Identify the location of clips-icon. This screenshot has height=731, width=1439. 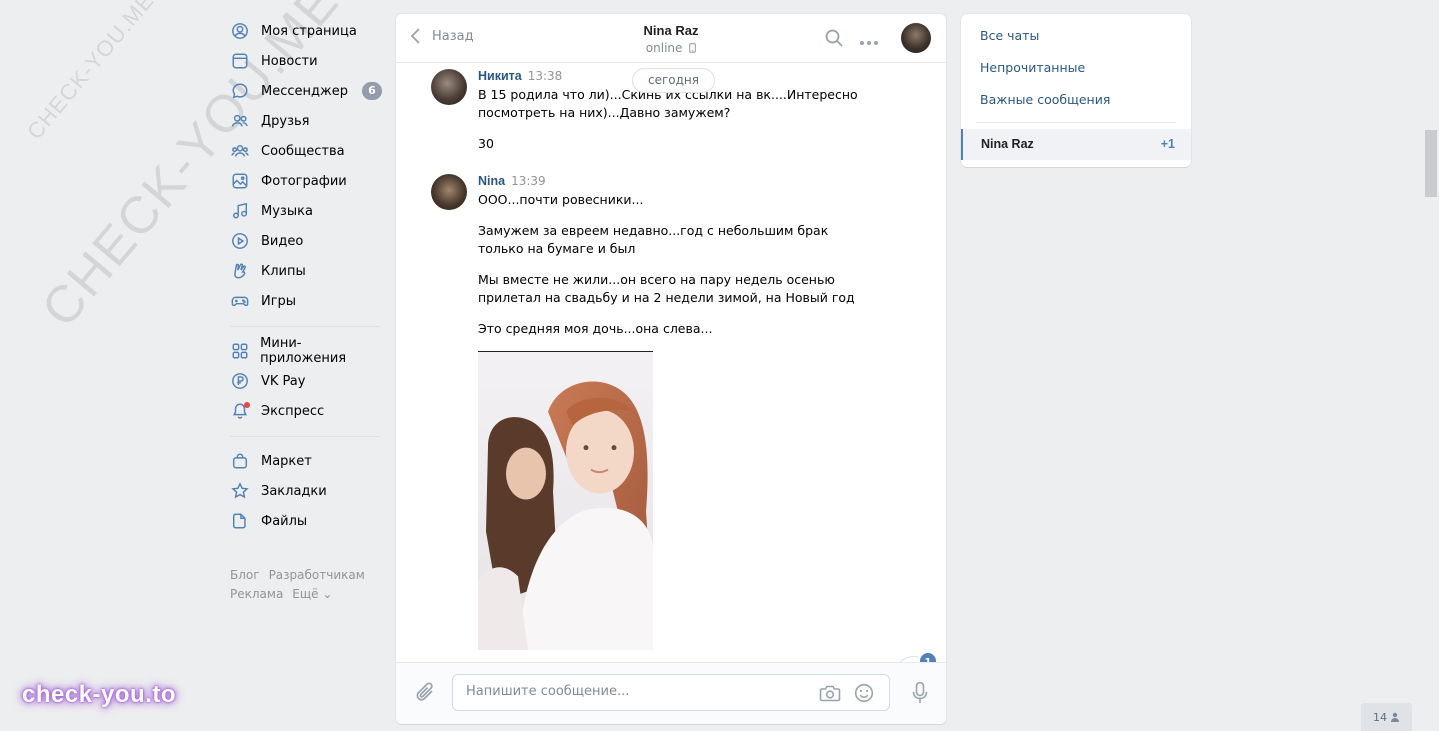
(240, 271).